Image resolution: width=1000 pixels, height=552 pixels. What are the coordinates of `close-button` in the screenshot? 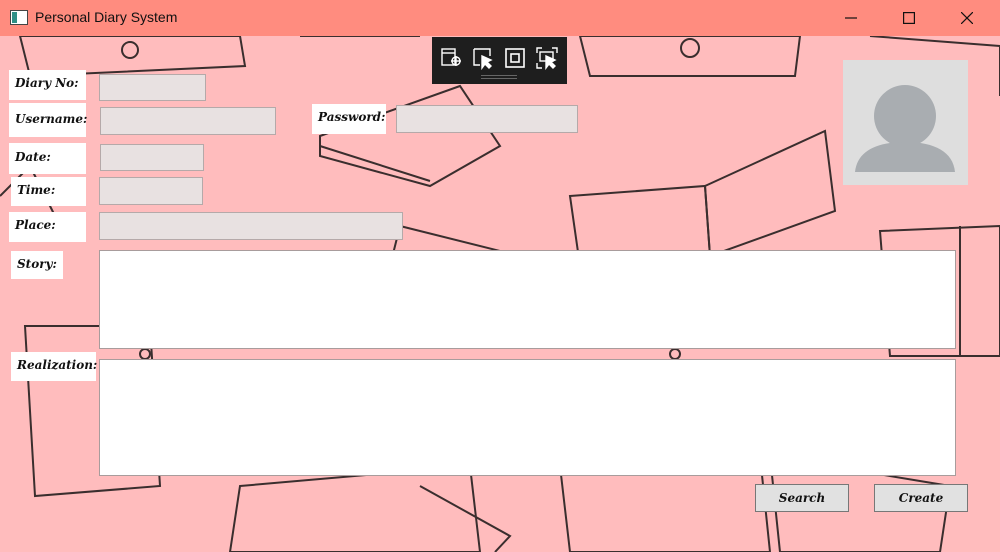 It's located at (967, 18).